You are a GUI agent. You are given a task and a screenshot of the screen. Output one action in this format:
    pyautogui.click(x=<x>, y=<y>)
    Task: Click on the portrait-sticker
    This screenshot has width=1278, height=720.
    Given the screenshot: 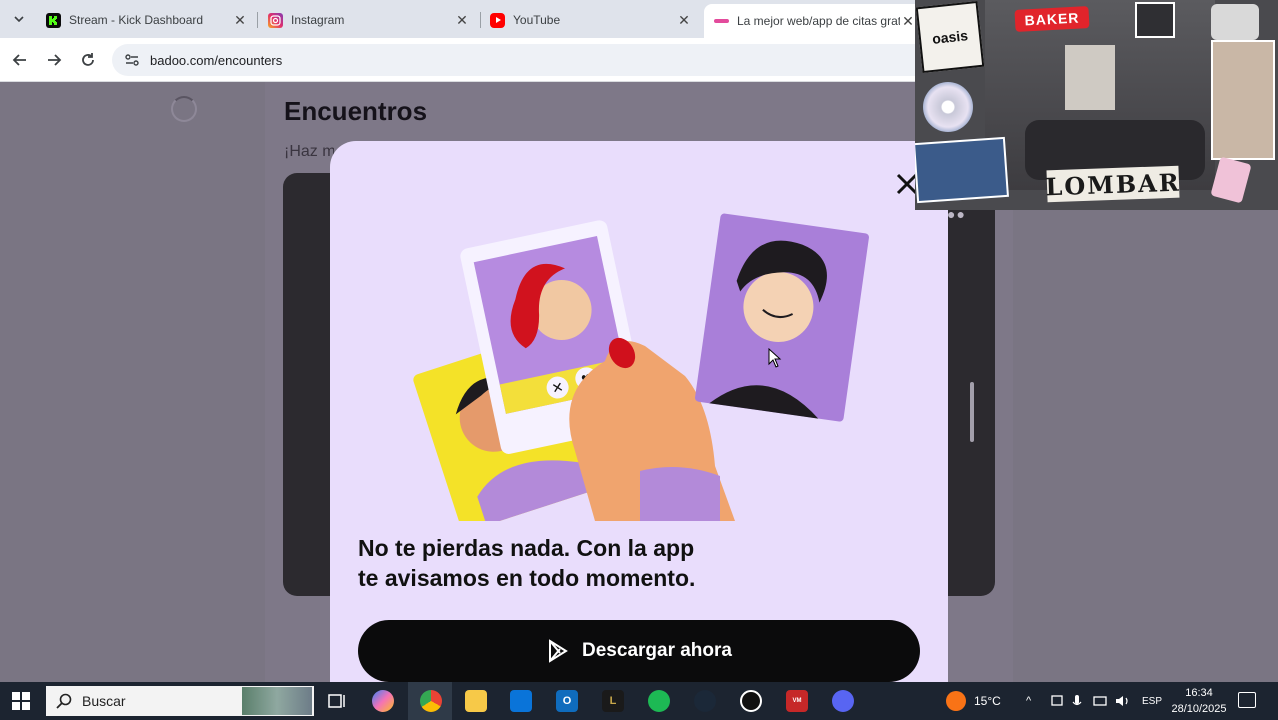 What is the action you would take?
    pyautogui.click(x=1155, y=20)
    